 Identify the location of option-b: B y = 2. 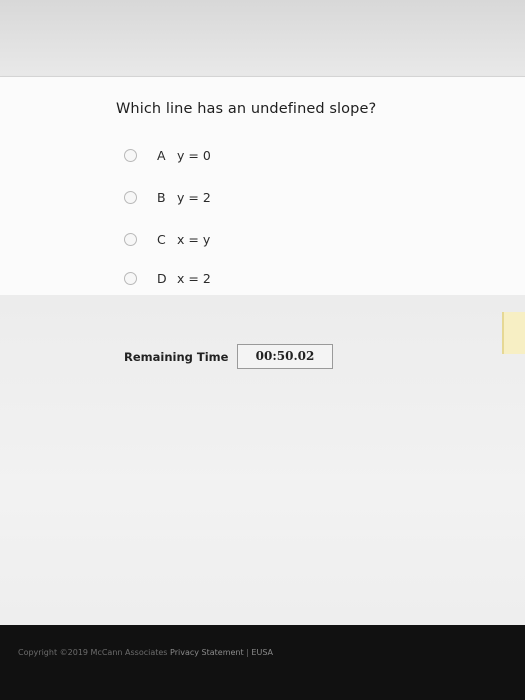
(167, 197).